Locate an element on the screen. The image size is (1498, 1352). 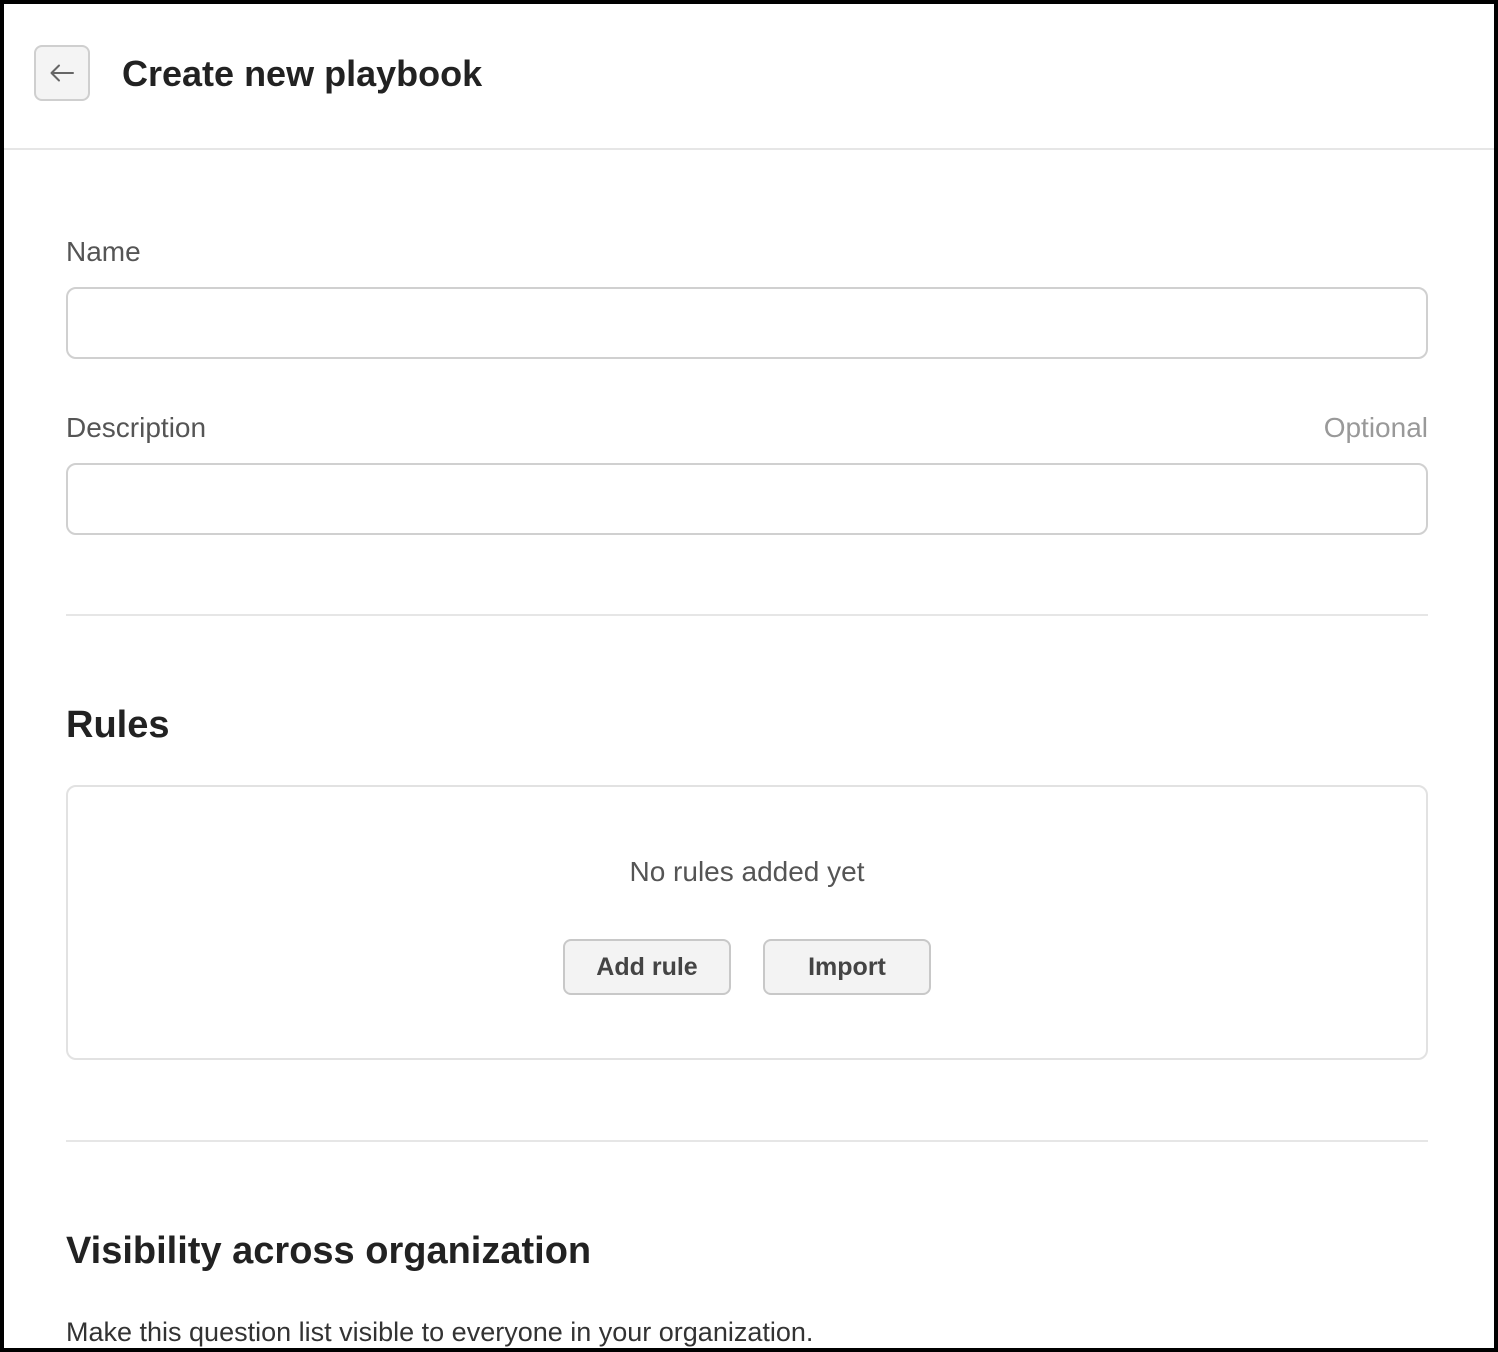
description-input is located at coordinates (747, 499).